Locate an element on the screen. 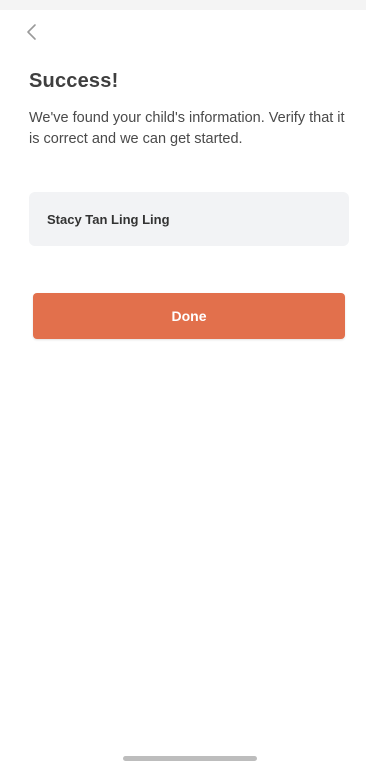  done-button: Done is located at coordinates (189, 316).